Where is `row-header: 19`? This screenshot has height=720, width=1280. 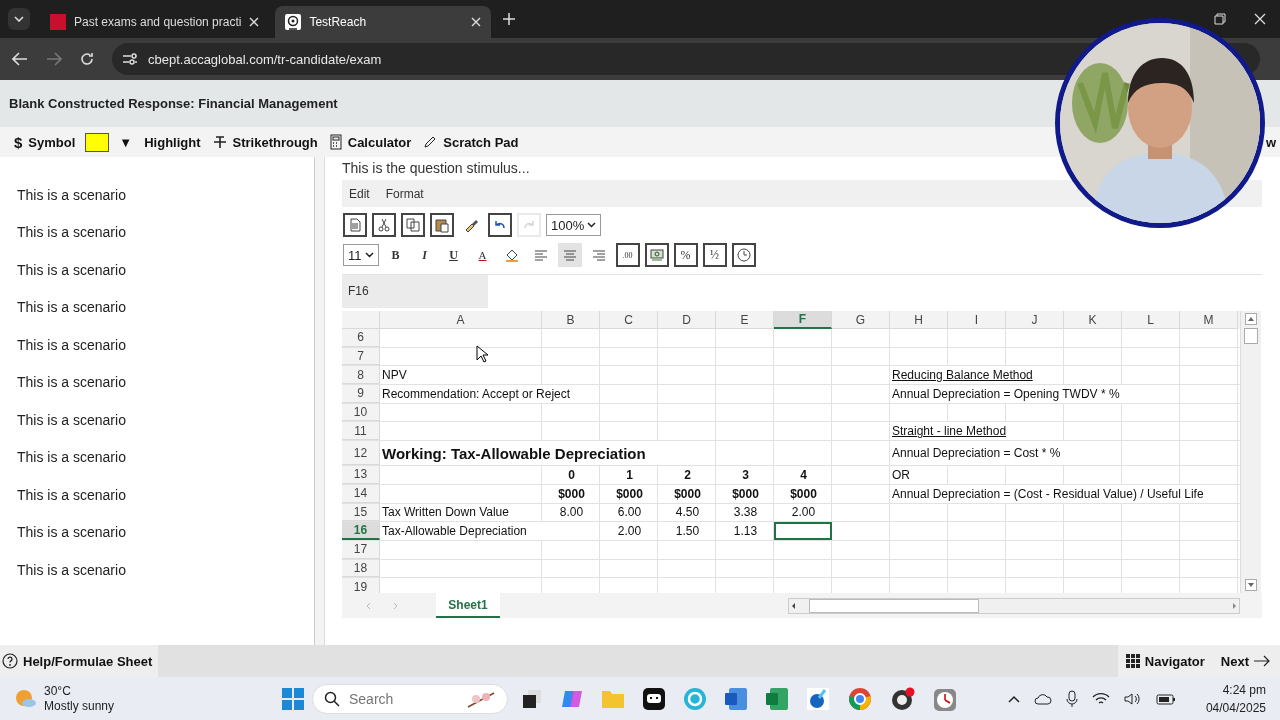
row-header: 19 is located at coordinates (361, 585).